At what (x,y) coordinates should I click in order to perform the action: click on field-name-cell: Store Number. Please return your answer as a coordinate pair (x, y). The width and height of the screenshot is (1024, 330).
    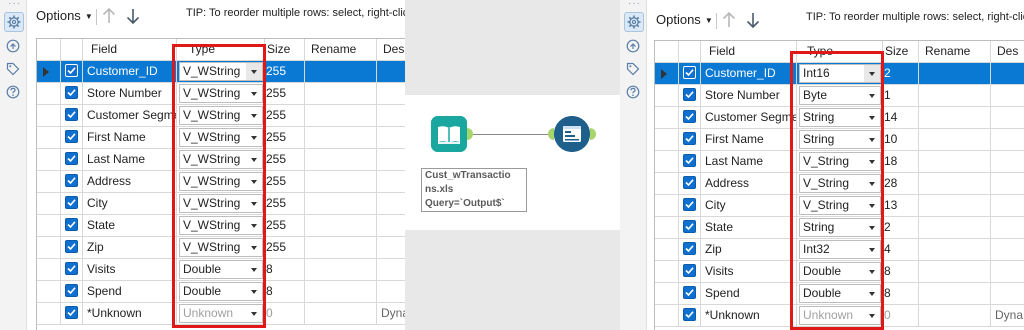
    Looking at the image, I should click on (130, 93).